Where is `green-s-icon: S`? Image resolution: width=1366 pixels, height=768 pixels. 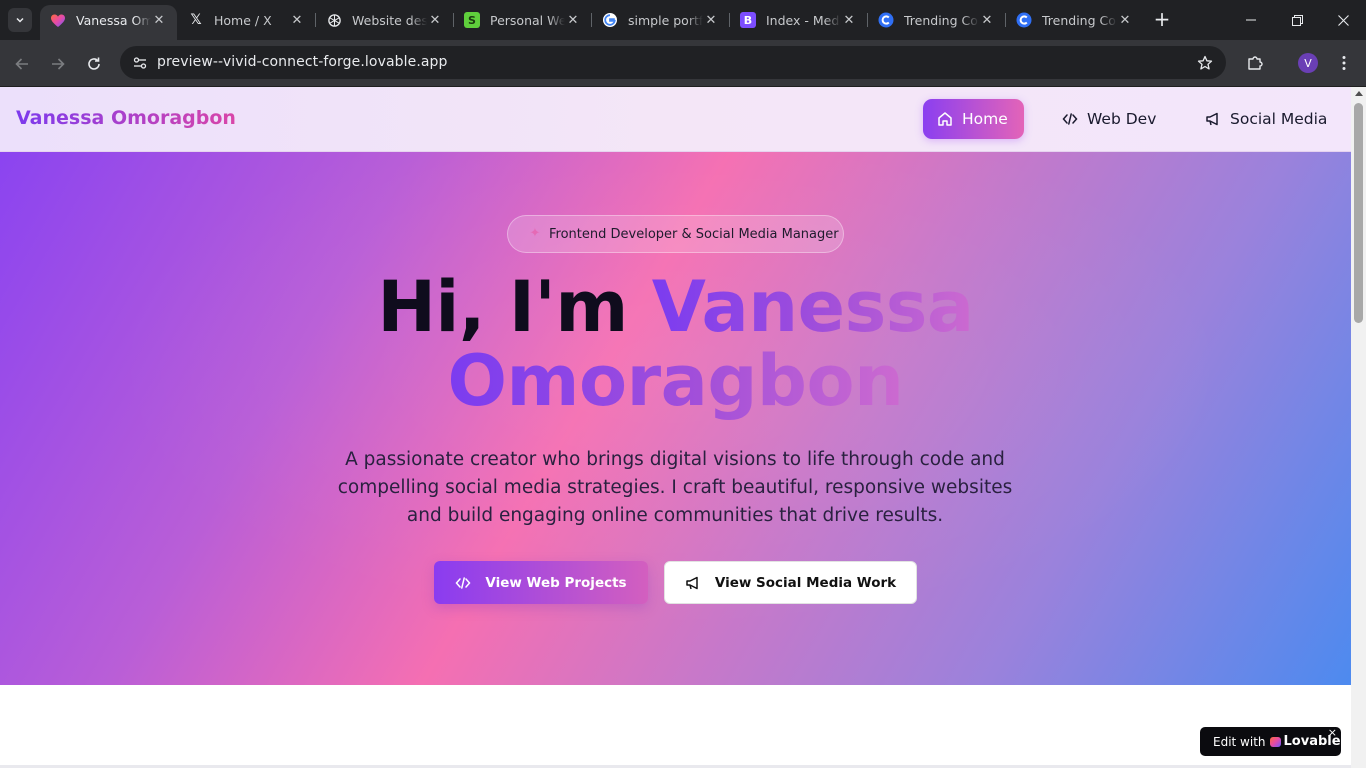 green-s-icon: S is located at coordinates (472, 20).